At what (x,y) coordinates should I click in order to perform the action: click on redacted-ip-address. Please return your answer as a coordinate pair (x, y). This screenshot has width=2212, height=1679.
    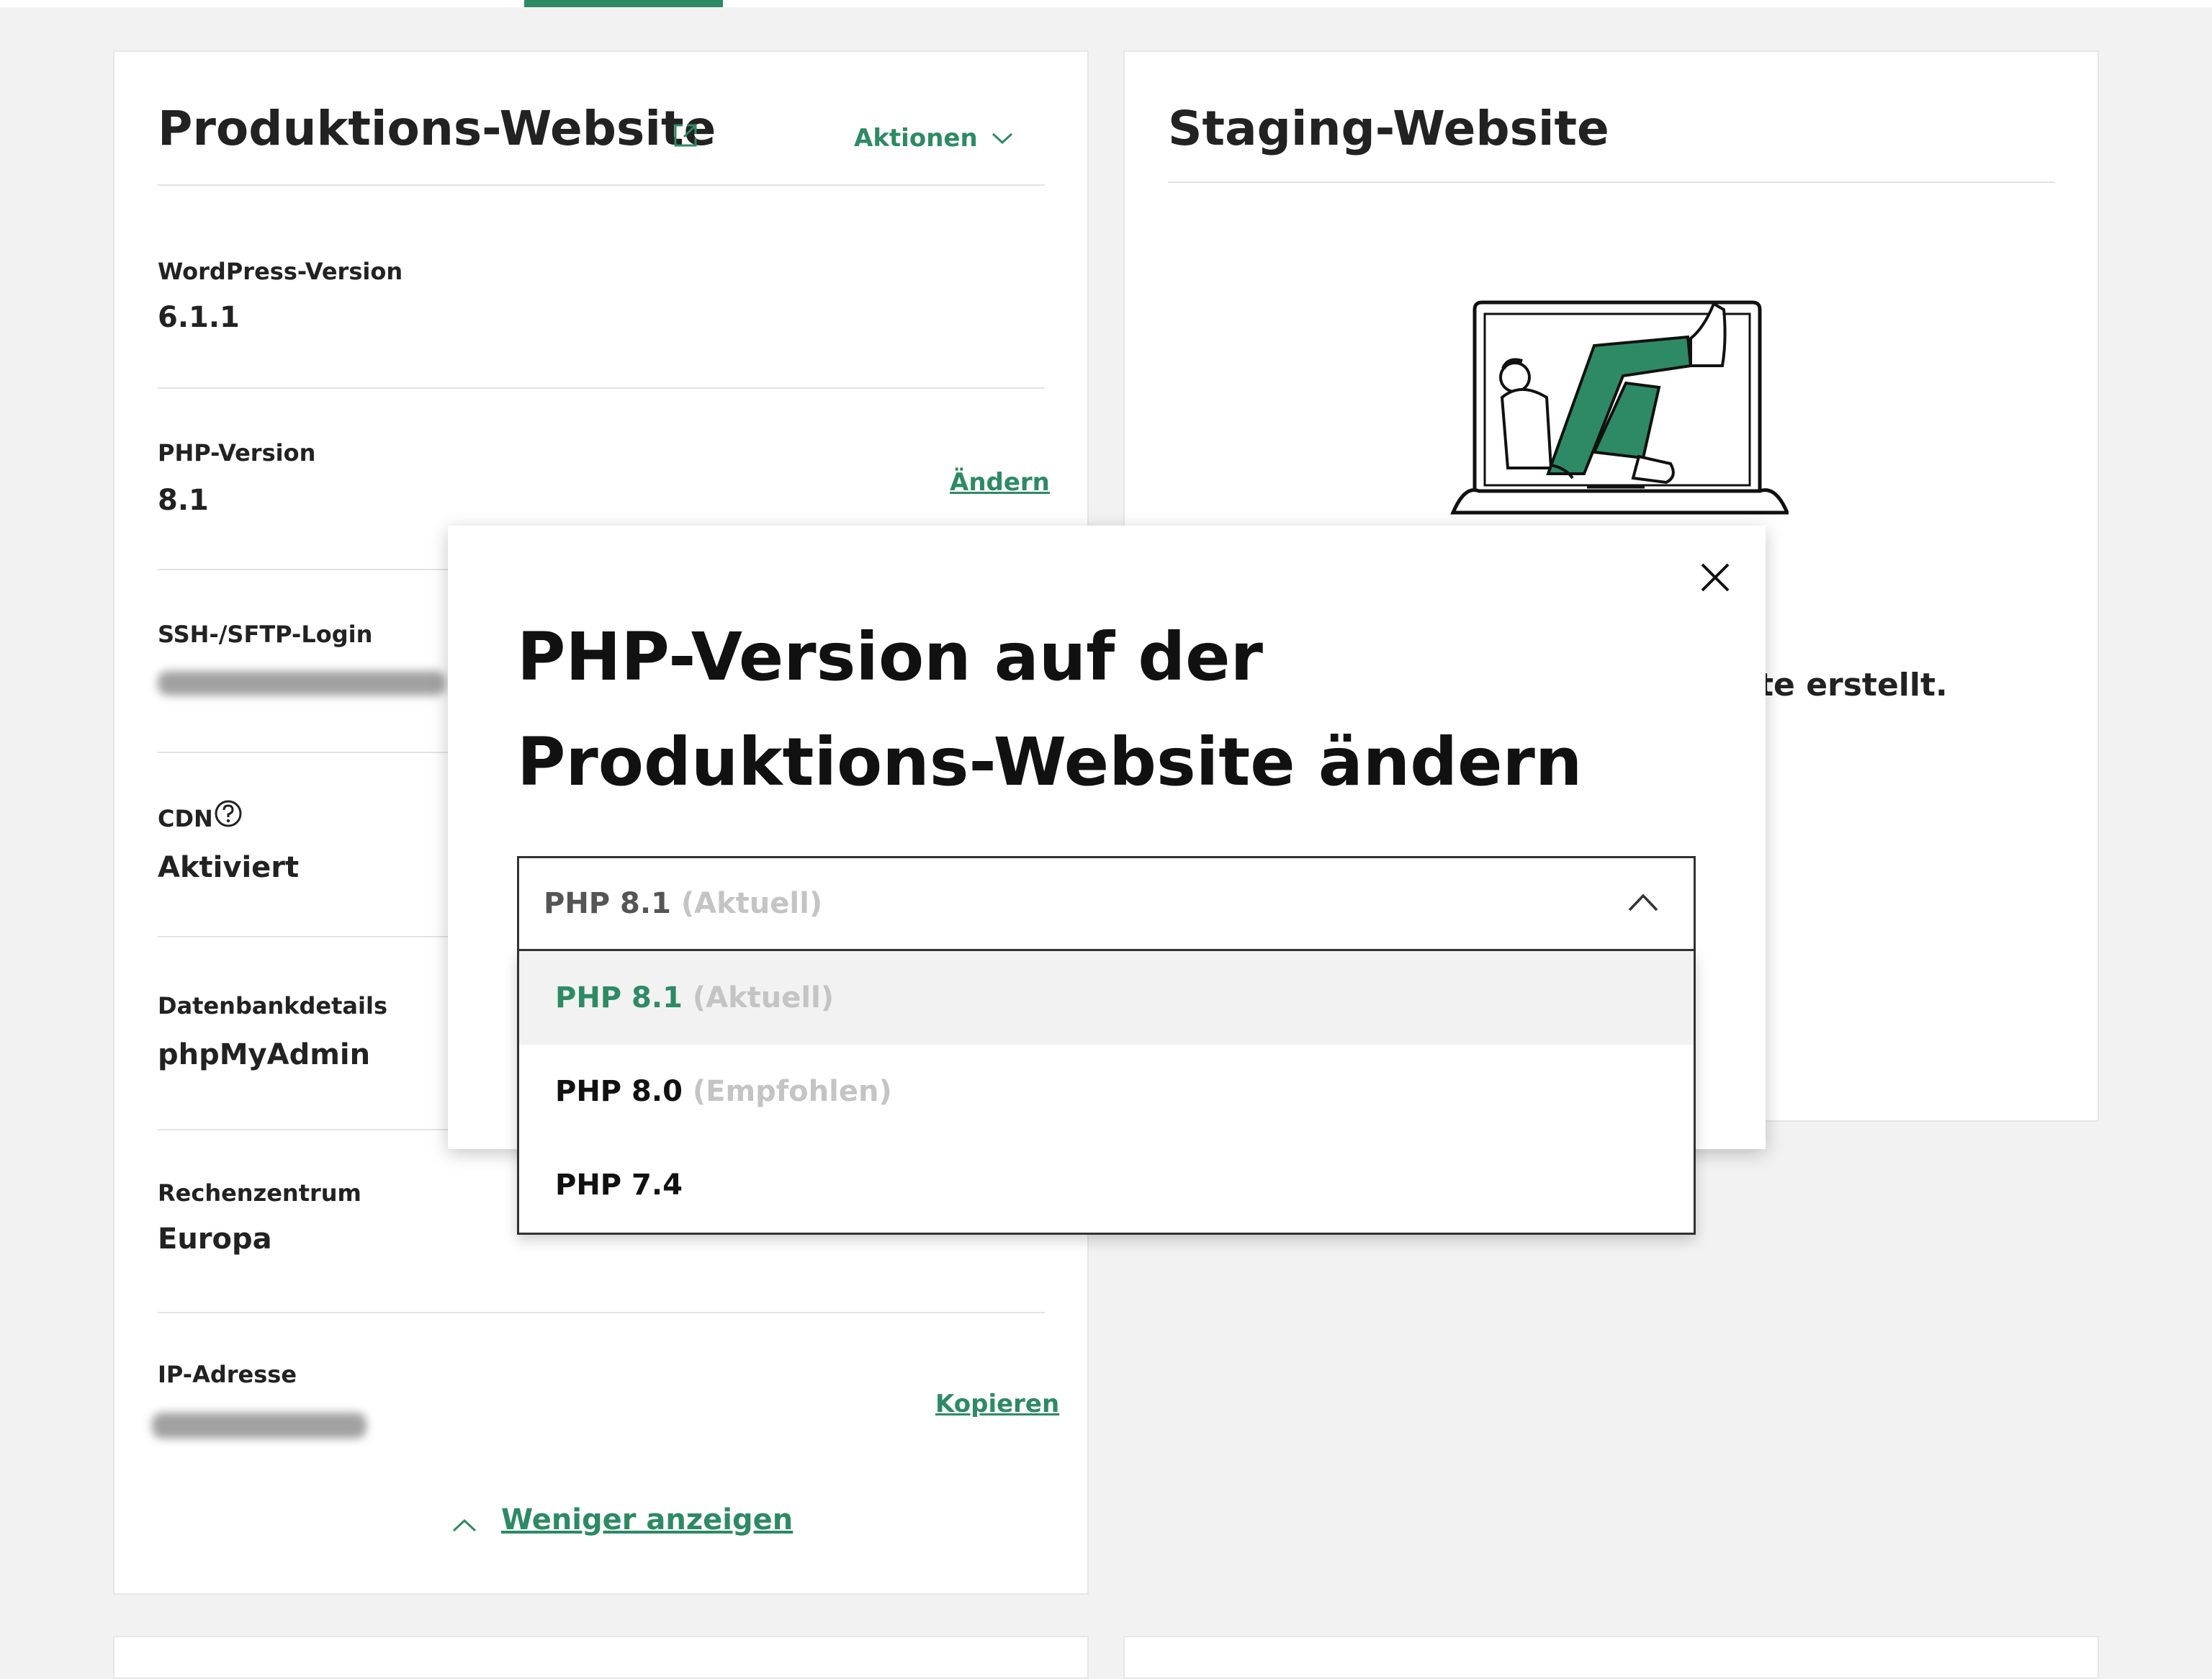
    Looking at the image, I should click on (260, 1426).